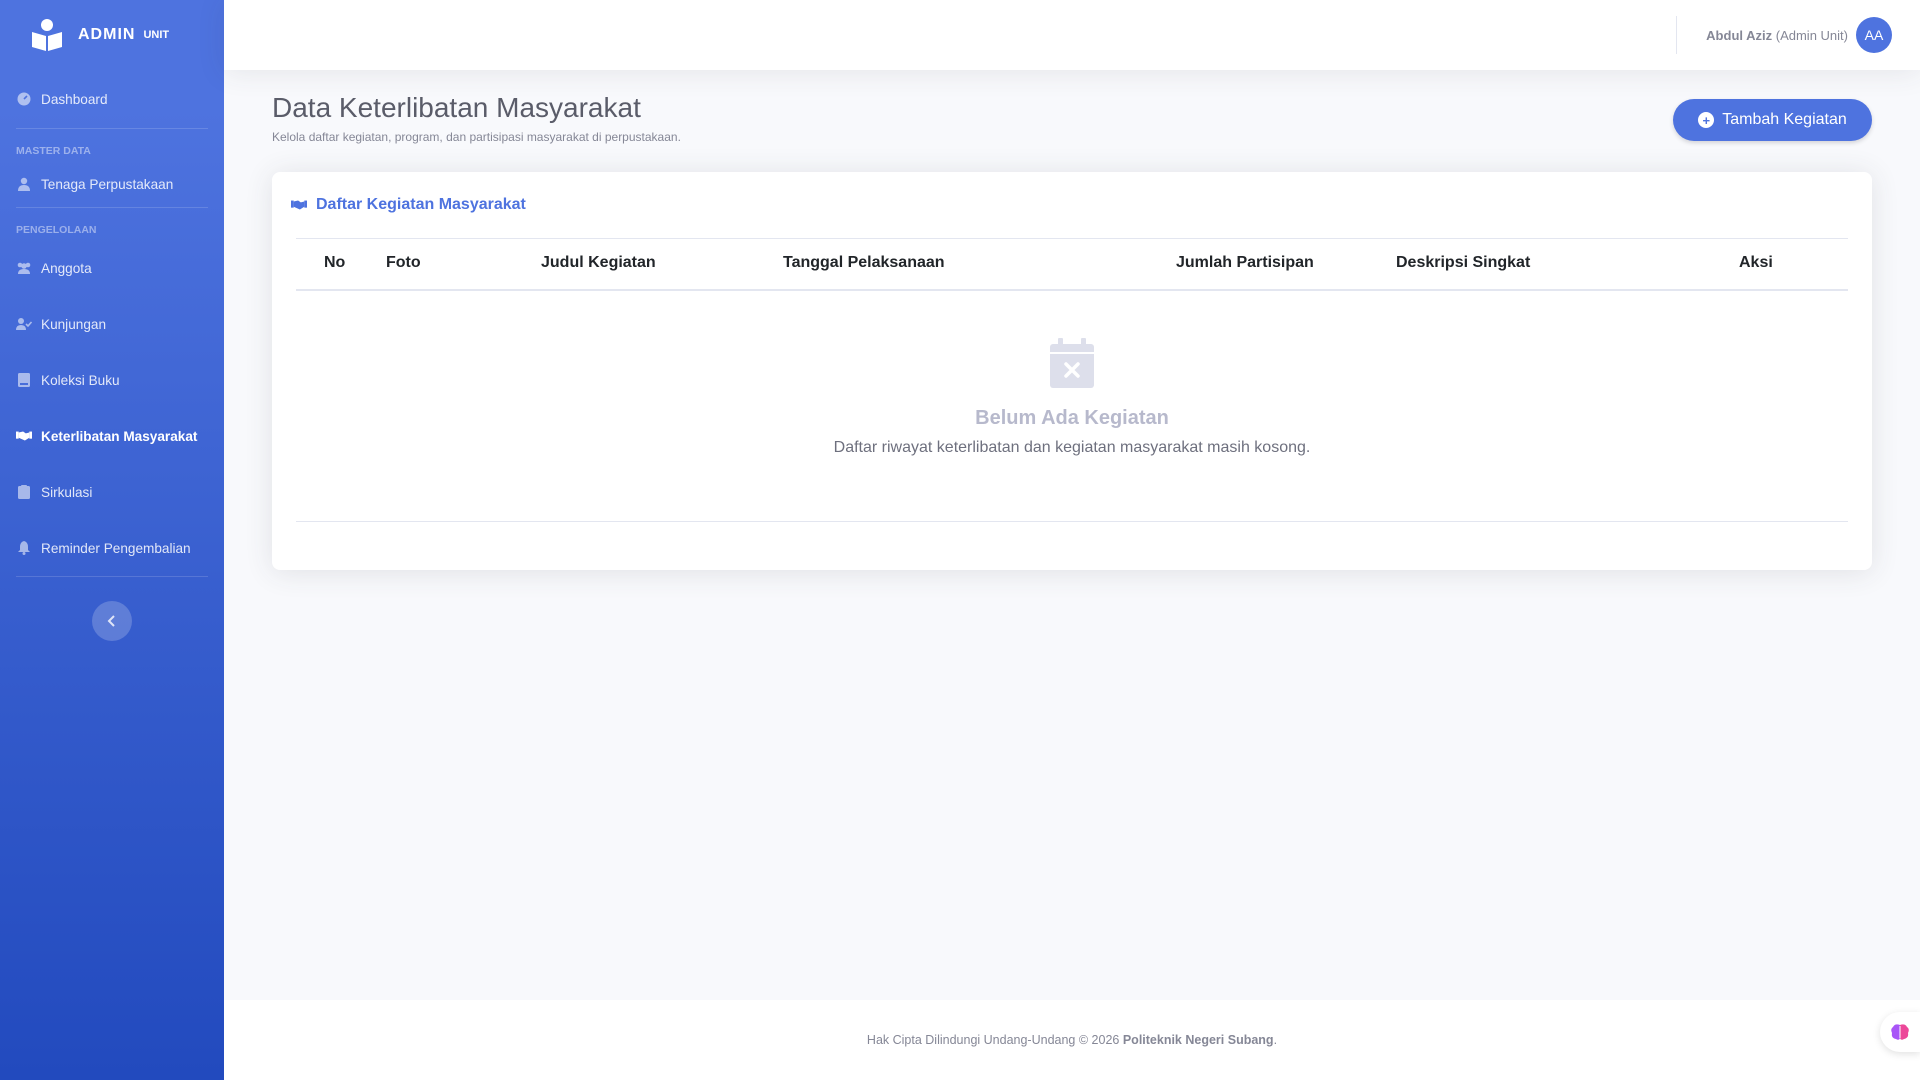  Describe the element at coordinates (1463, 263) in the screenshot. I see `column-header-deskripsi: Deskripsi Singkat` at that location.